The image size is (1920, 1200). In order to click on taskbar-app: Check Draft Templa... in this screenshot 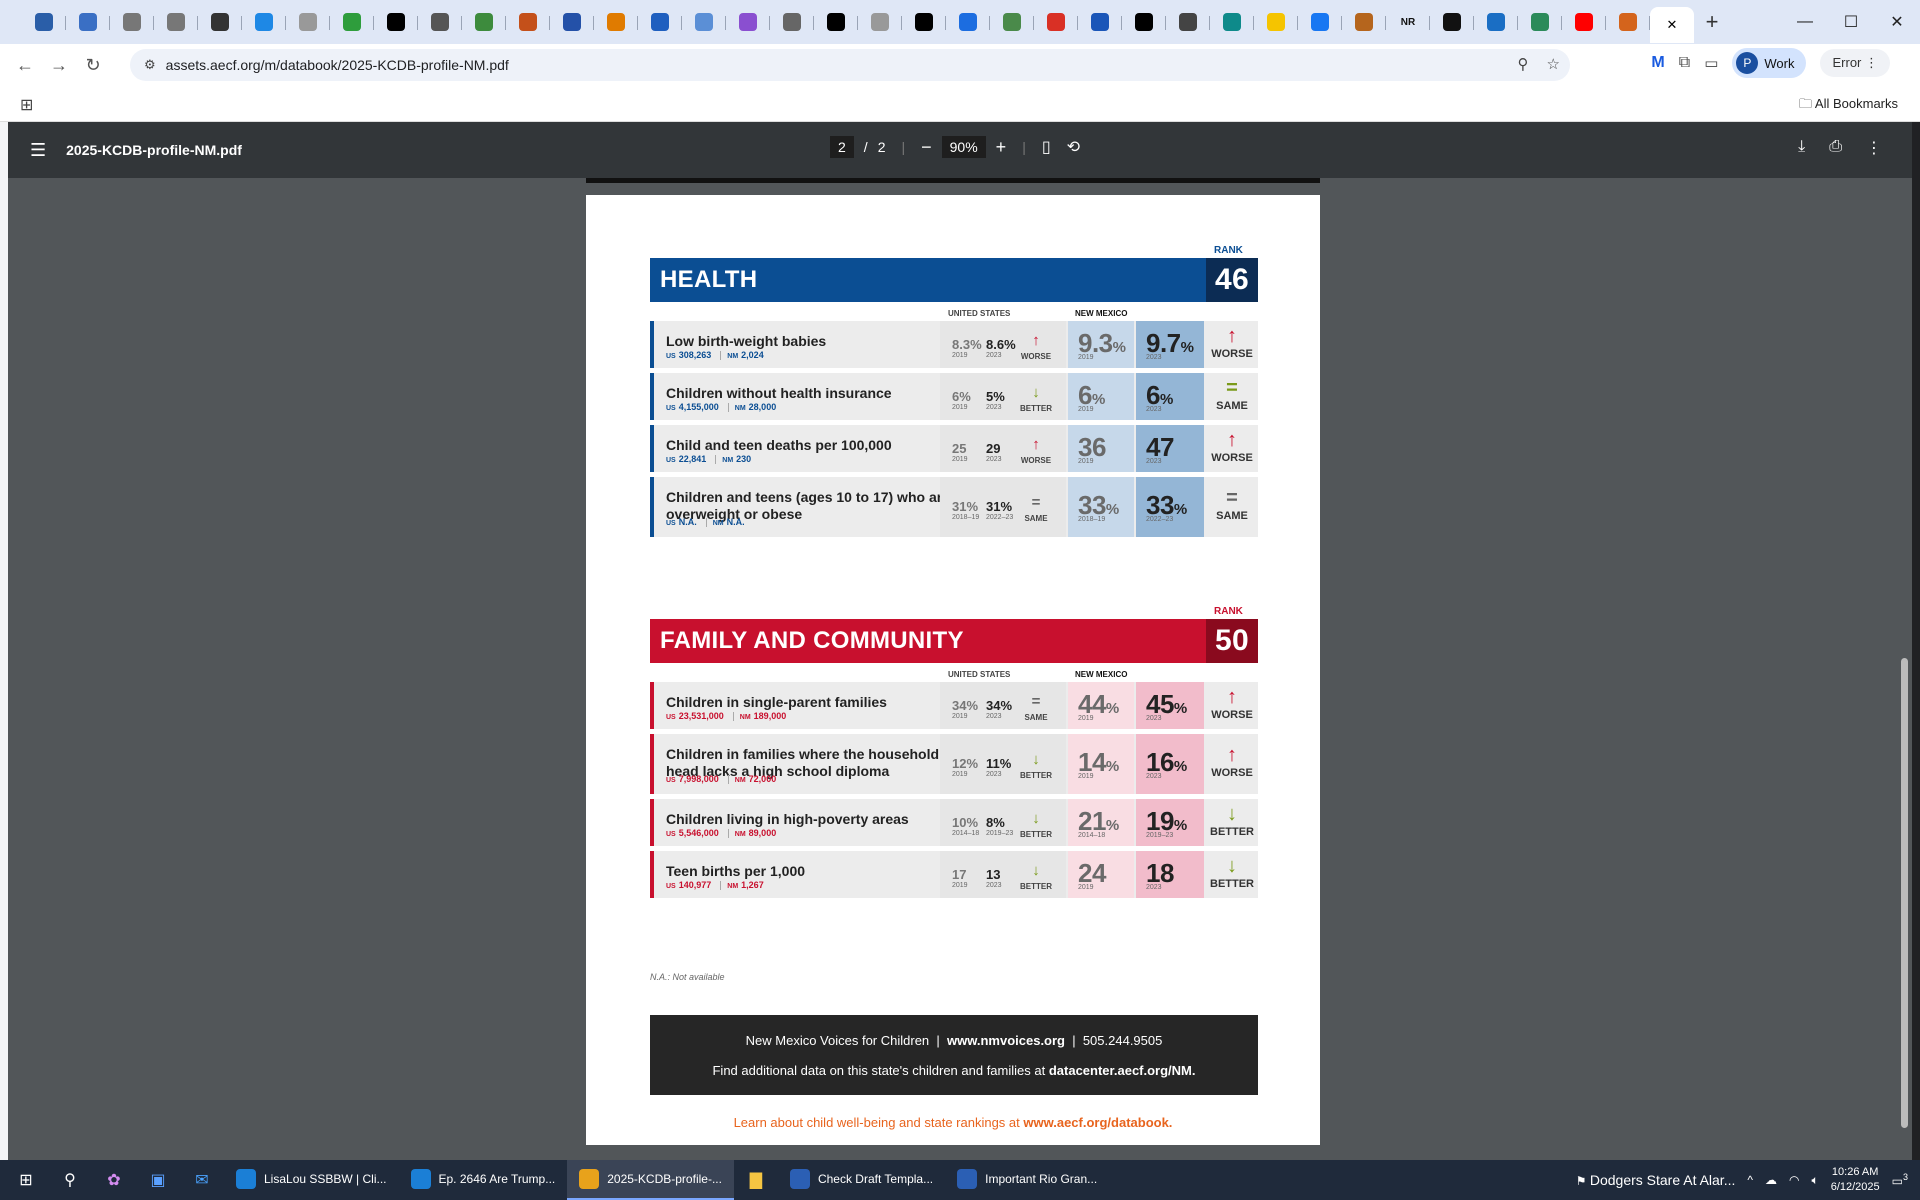, I will do `click(861, 1180)`.